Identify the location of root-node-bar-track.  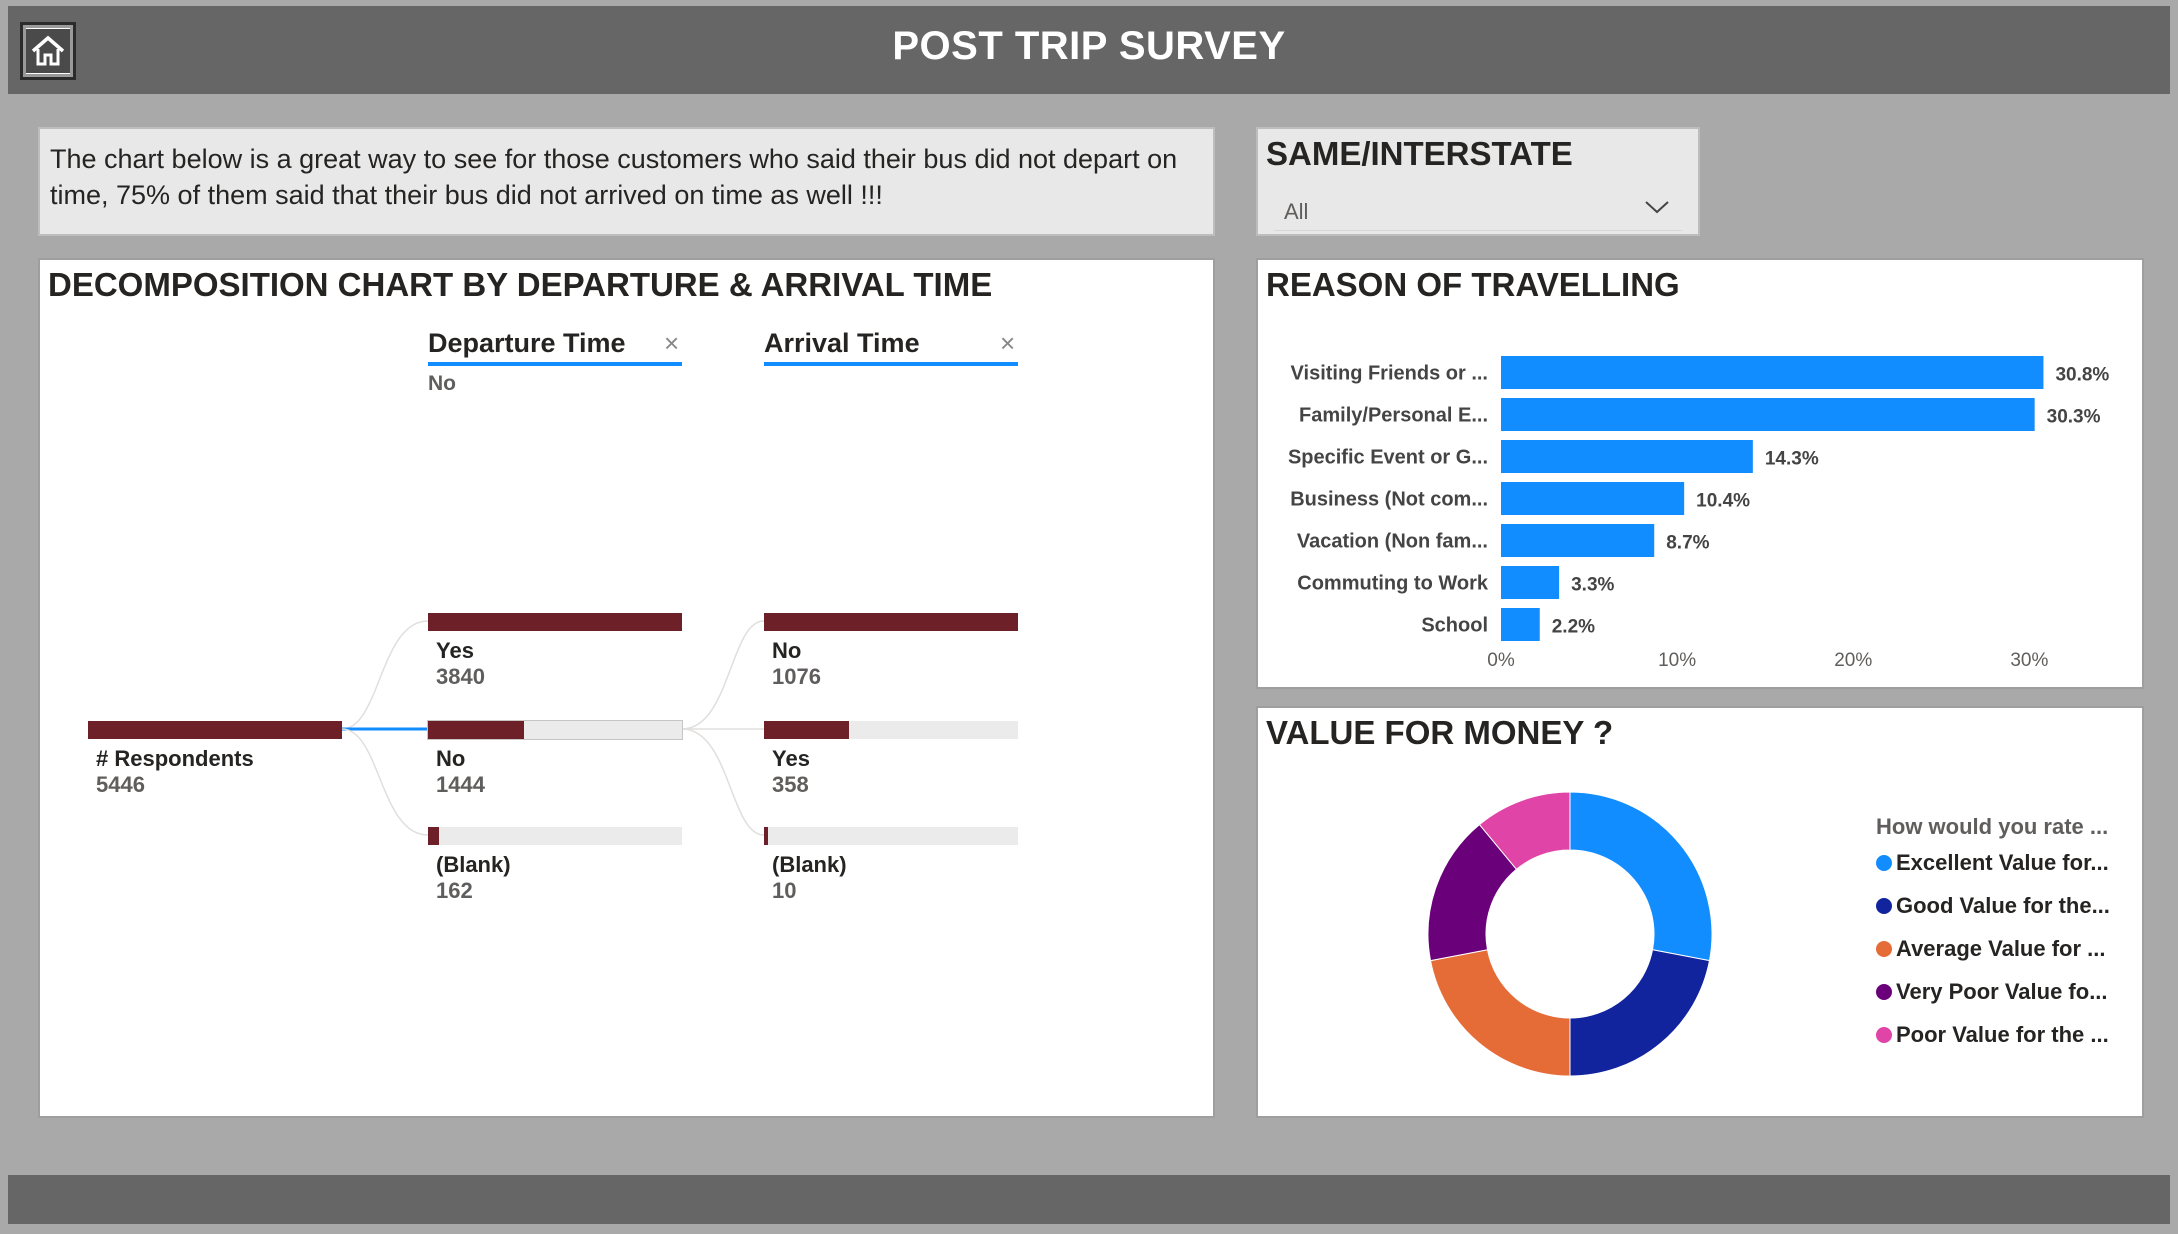
(215, 730).